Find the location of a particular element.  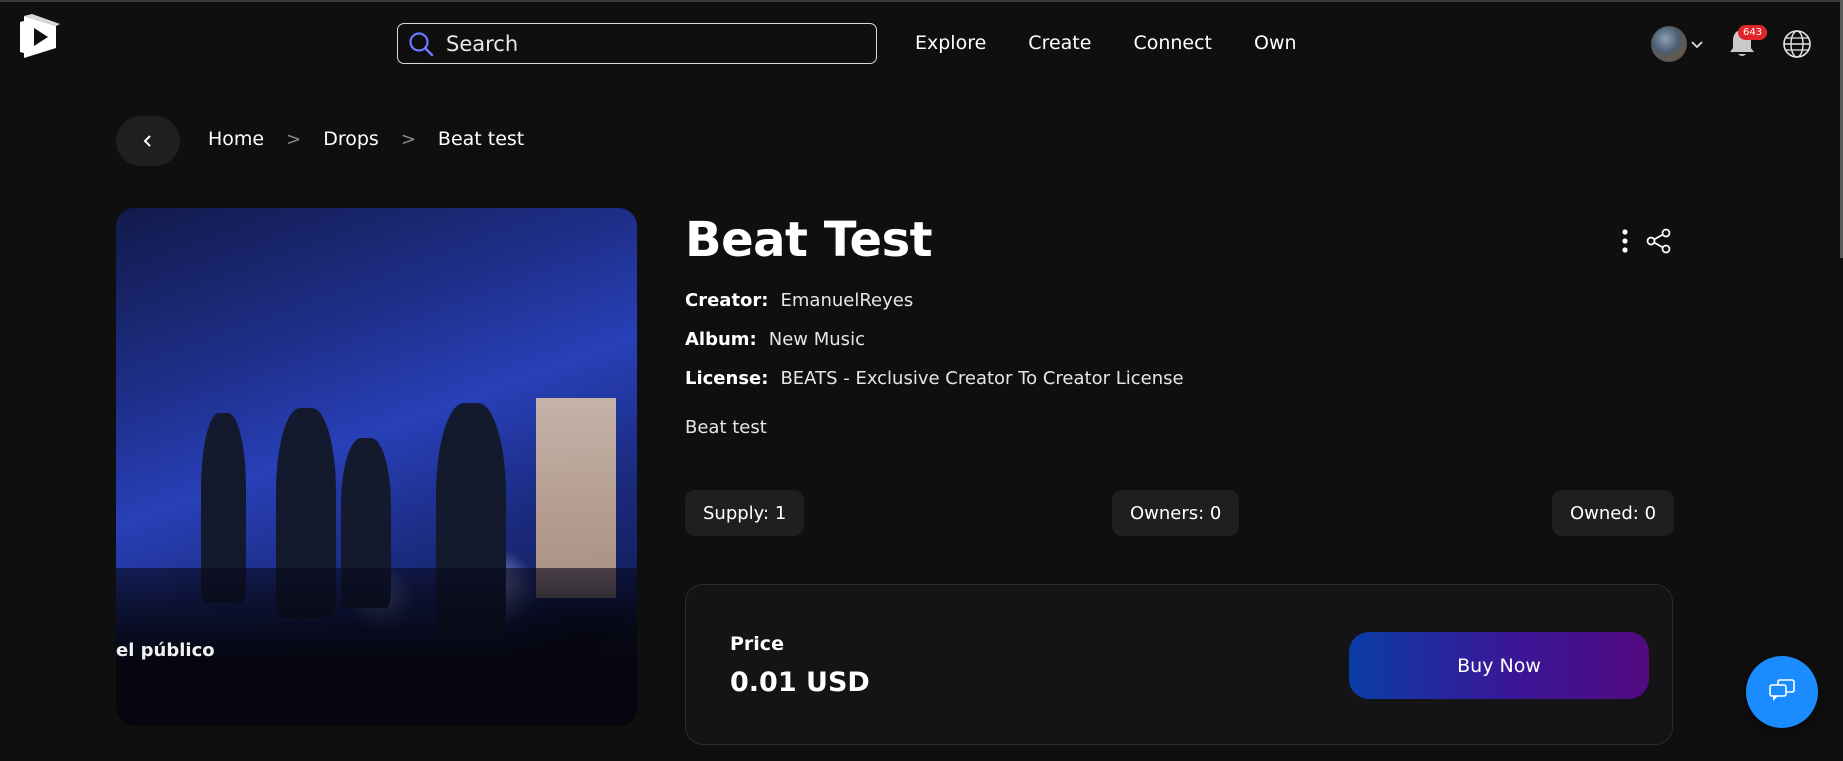

supply-pill: Supply: 1 is located at coordinates (745, 513).